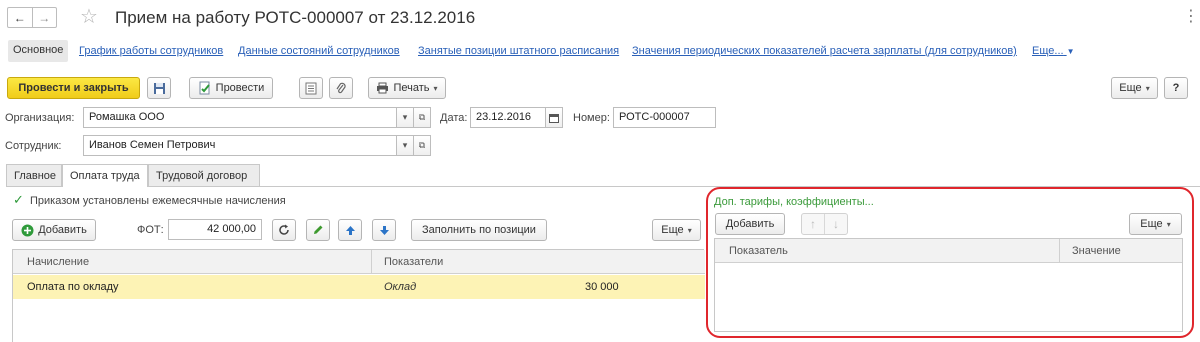 The width and height of the screenshot is (1200, 342). I want to click on refresh-icon, so click(284, 229).